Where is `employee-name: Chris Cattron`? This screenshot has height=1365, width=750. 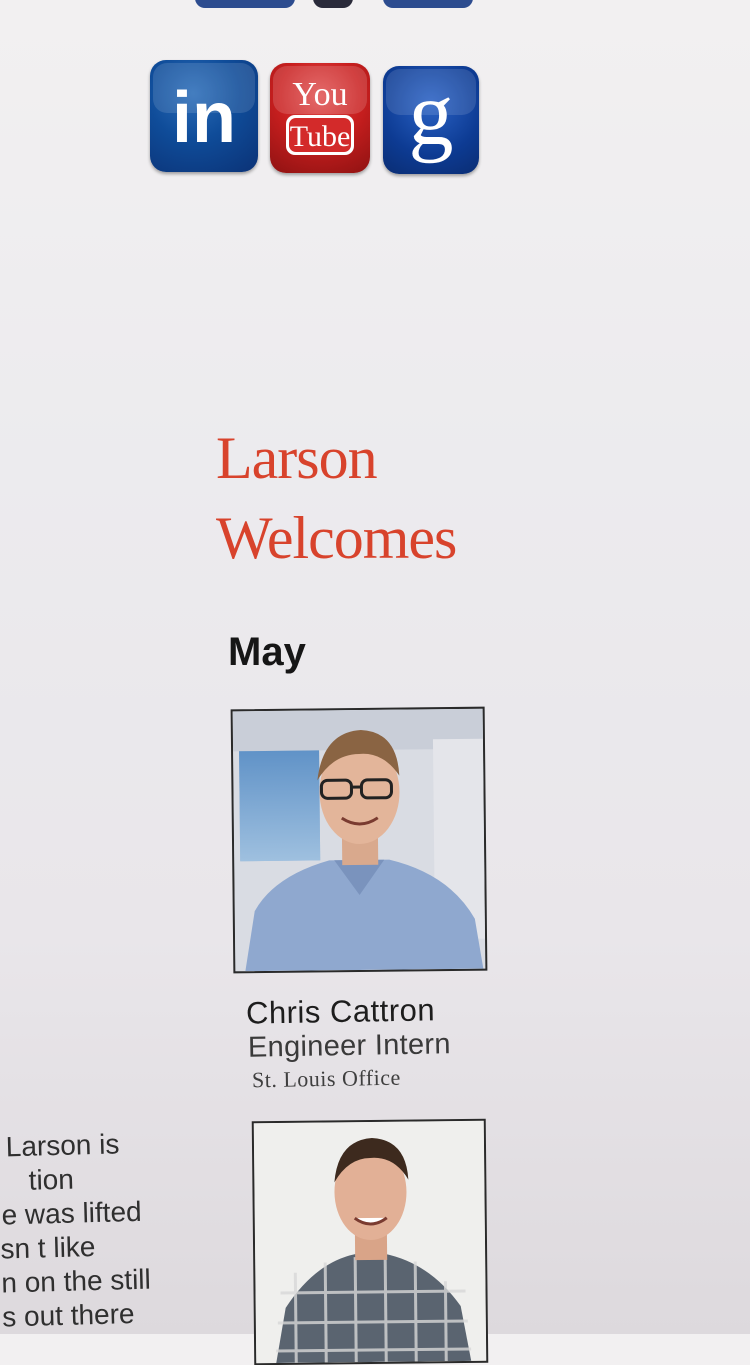 employee-name: Chris Cattron is located at coordinates (341, 1011).